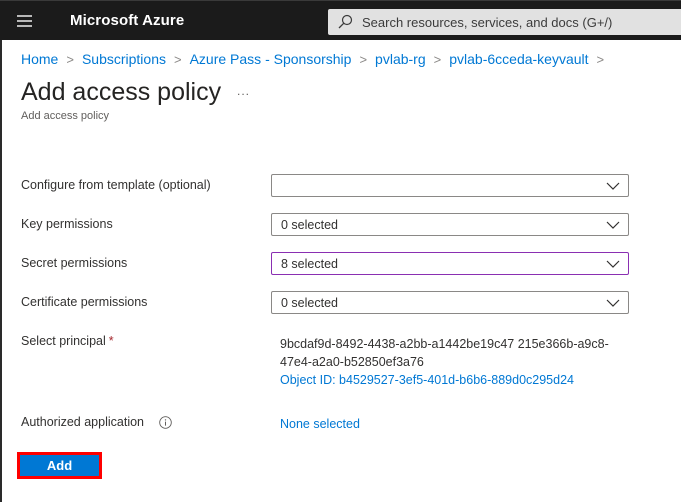 Image resolution: width=681 pixels, height=502 pixels. I want to click on key-permissions-label: Key permissions, so click(67, 224).